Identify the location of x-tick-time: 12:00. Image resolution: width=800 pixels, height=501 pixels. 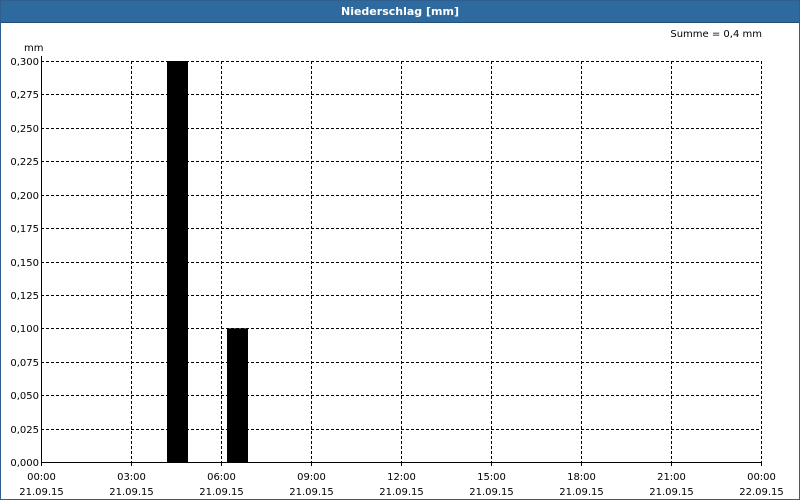
(401, 477).